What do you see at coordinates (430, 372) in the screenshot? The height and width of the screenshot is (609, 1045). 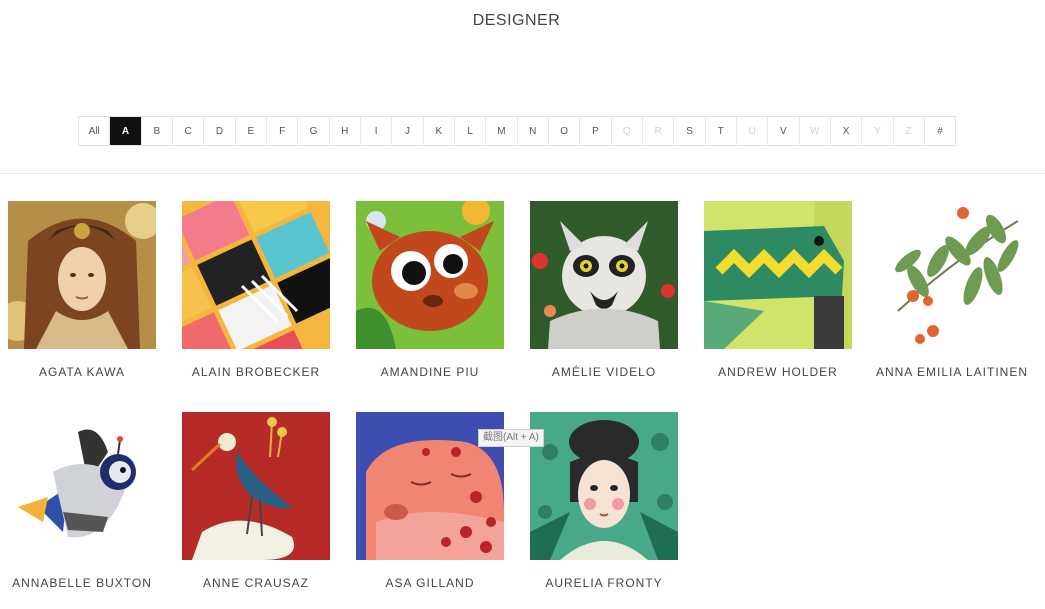 I see `designer-name: AMANDINE PIU` at bounding box center [430, 372].